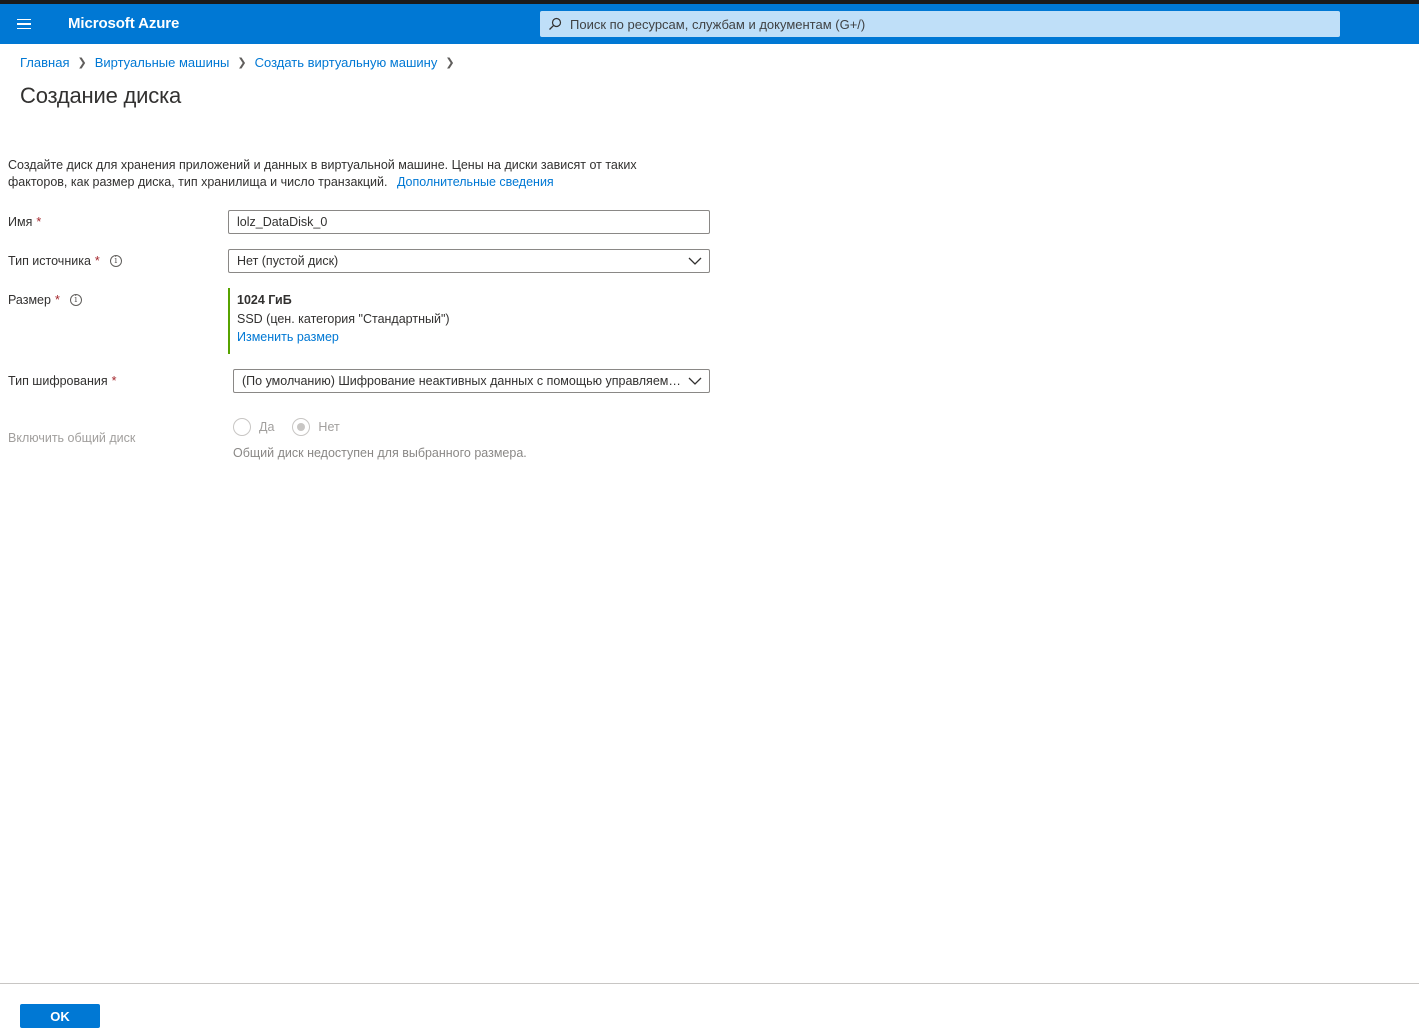 This screenshot has width=1419, height=1033. Describe the element at coordinates (242, 427) in the screenshot. I see `radio-yes` at that location.